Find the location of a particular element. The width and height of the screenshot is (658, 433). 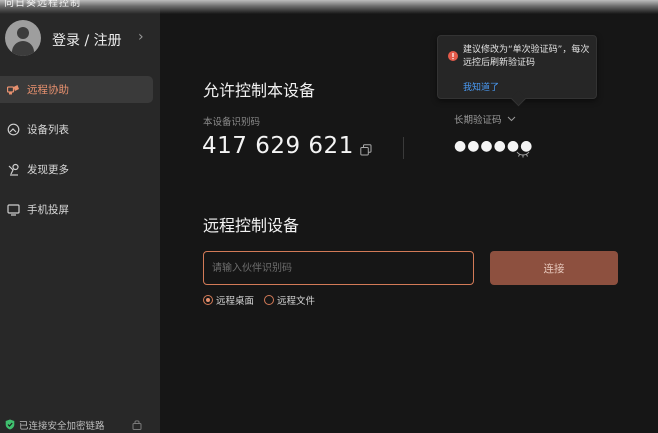

radio-label: 远程桌面 is located at coordinates (235, 301).